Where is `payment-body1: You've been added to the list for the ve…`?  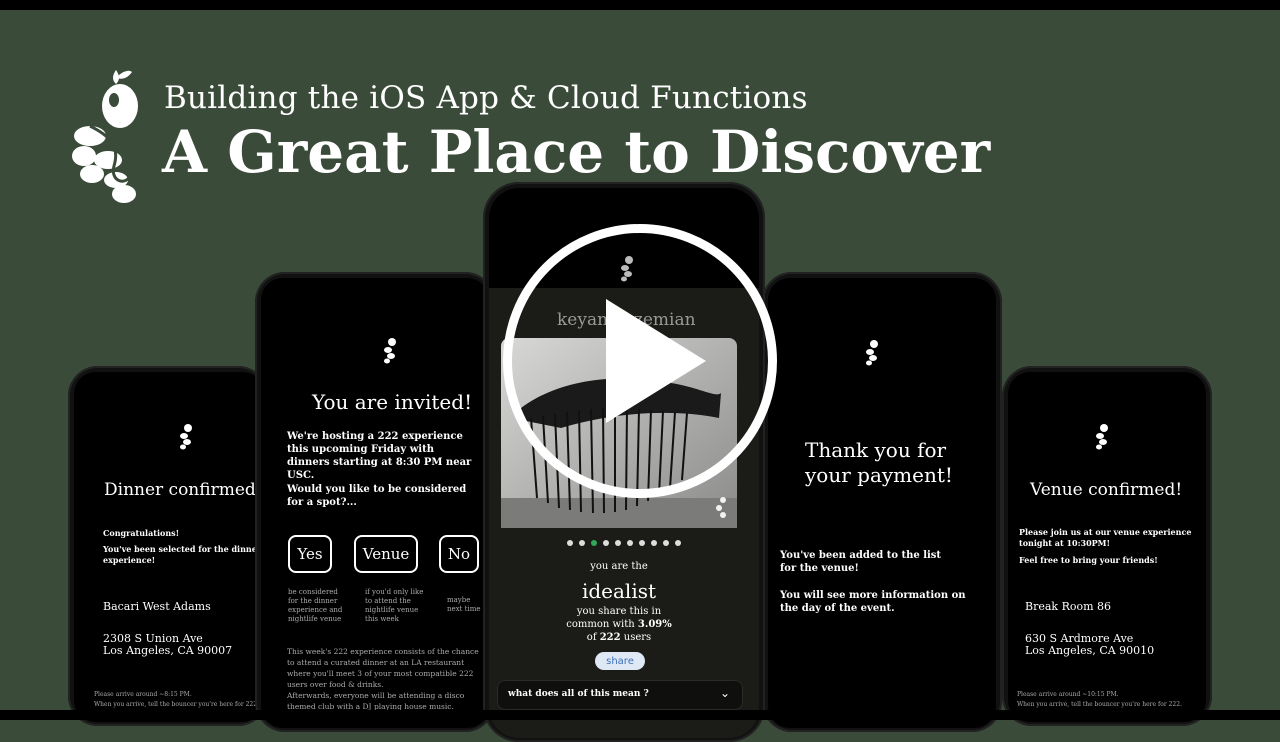 payment-body1: You've been added to the list for the ve… is located at coordinates (861, 562).